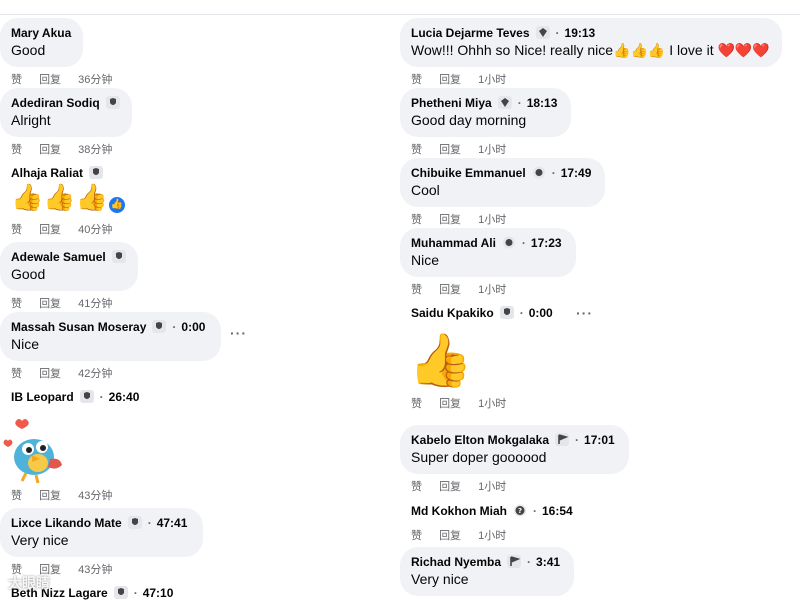 The width and height of the screenshot is (800, 609). I want to click on comment-timestamp: 18:13, so click(538, 103).